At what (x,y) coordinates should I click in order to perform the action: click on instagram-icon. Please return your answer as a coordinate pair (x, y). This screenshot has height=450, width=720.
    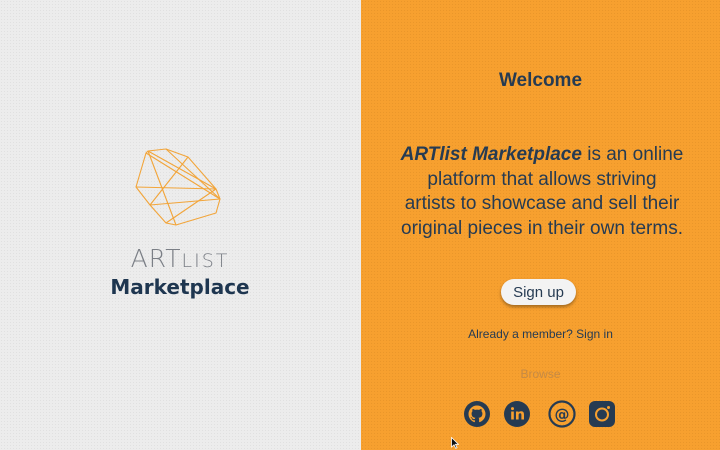
    Looking at the image, I should click on (602, 414).